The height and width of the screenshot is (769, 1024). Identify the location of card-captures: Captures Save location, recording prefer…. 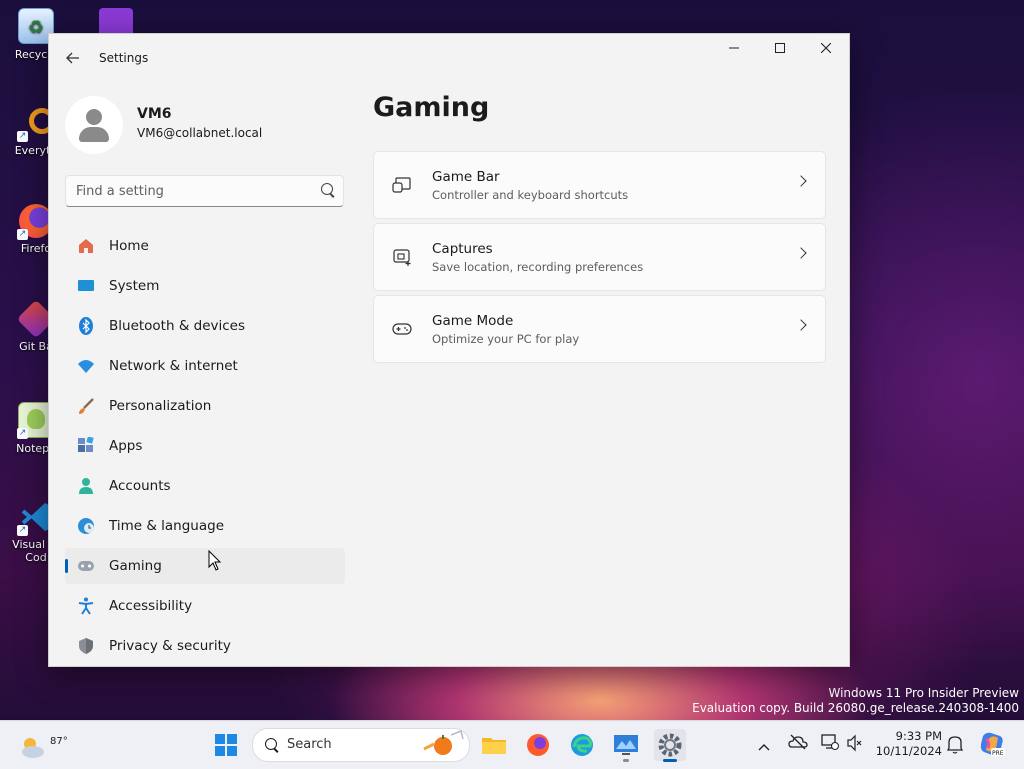
(599, 257).